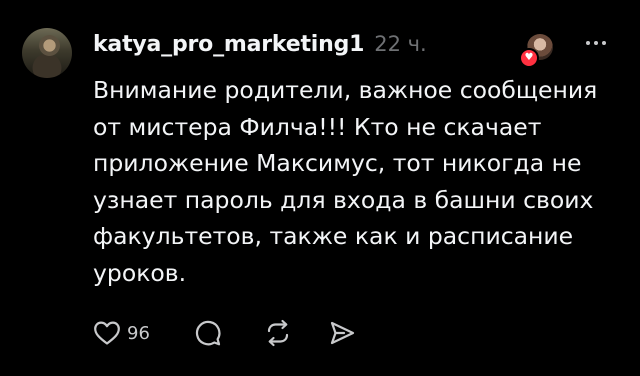 Image resolution: width=640 pixels, height=376 pixels. I want to click on repost-icon, so click(278, 333).